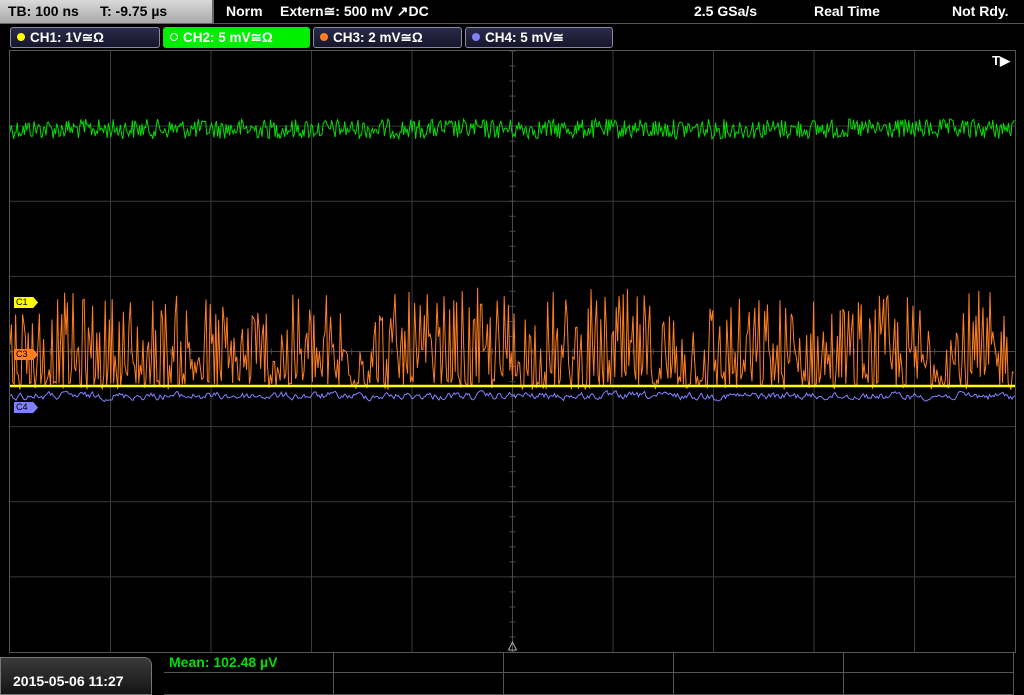  What do you see at coordinates (43, 11) in the screenshot?
I see `timebase-value: TB: 100 ns` at bounding box center [43, 11].